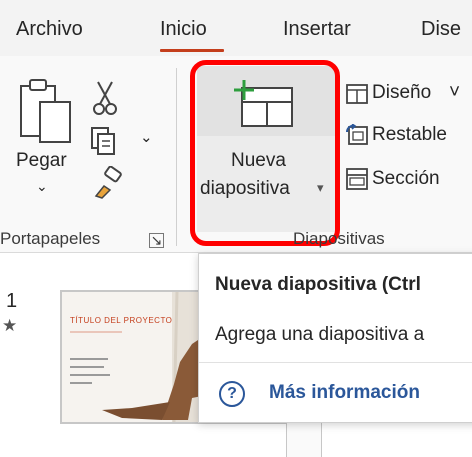 Image resolution: width=472 pixels, height=457 pixels. I want to click on reset-icon, so click(356, 134).